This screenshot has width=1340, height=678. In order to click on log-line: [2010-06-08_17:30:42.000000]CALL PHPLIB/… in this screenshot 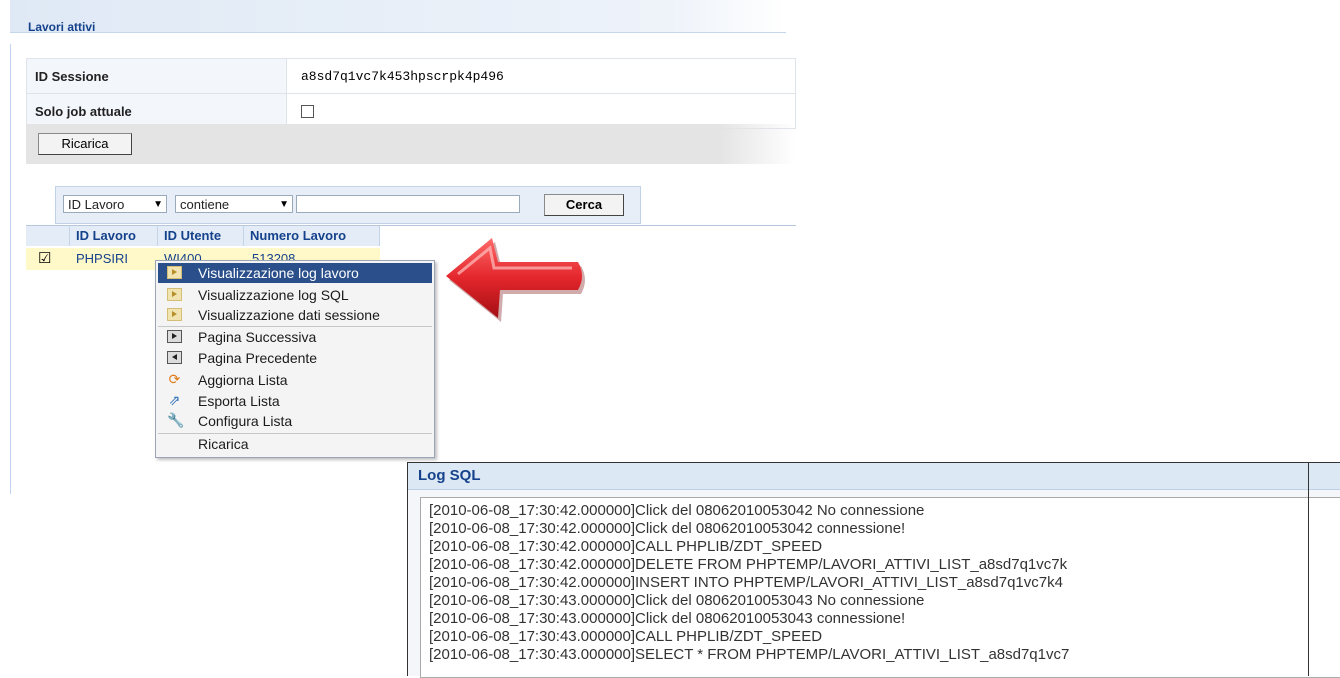, I will do `click(626, 546)`.